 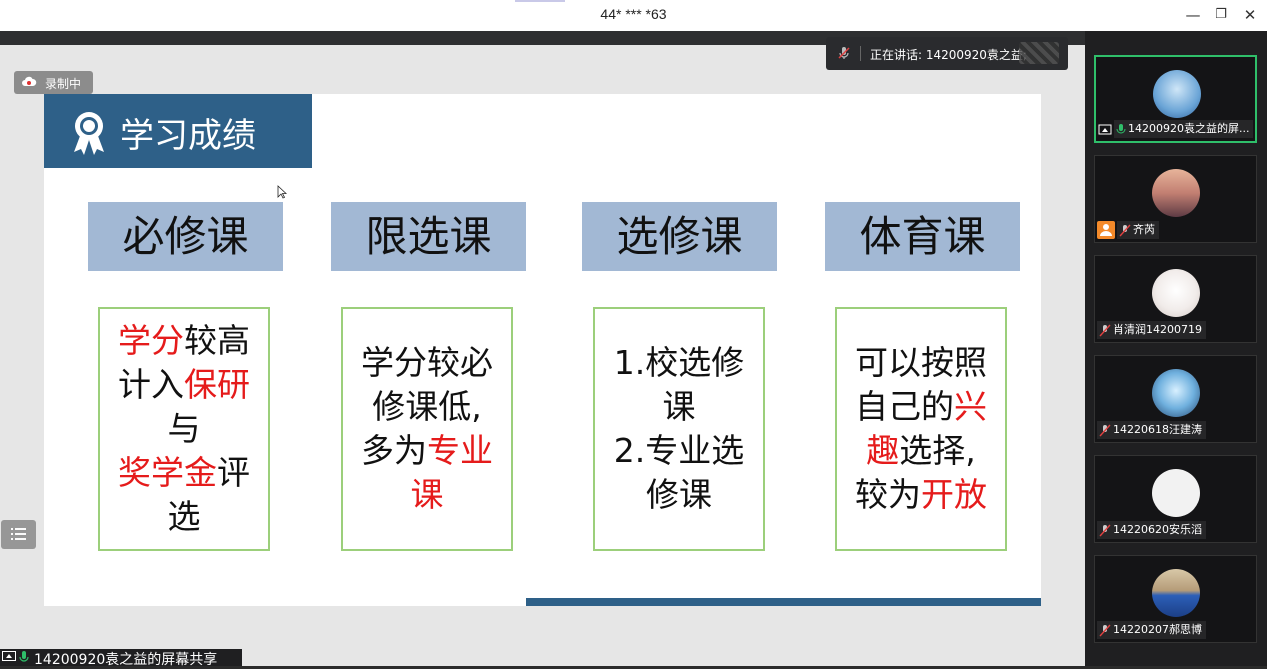 I want to click on participant-tile: 肖清润14200719, so click(x=1175, y=299).